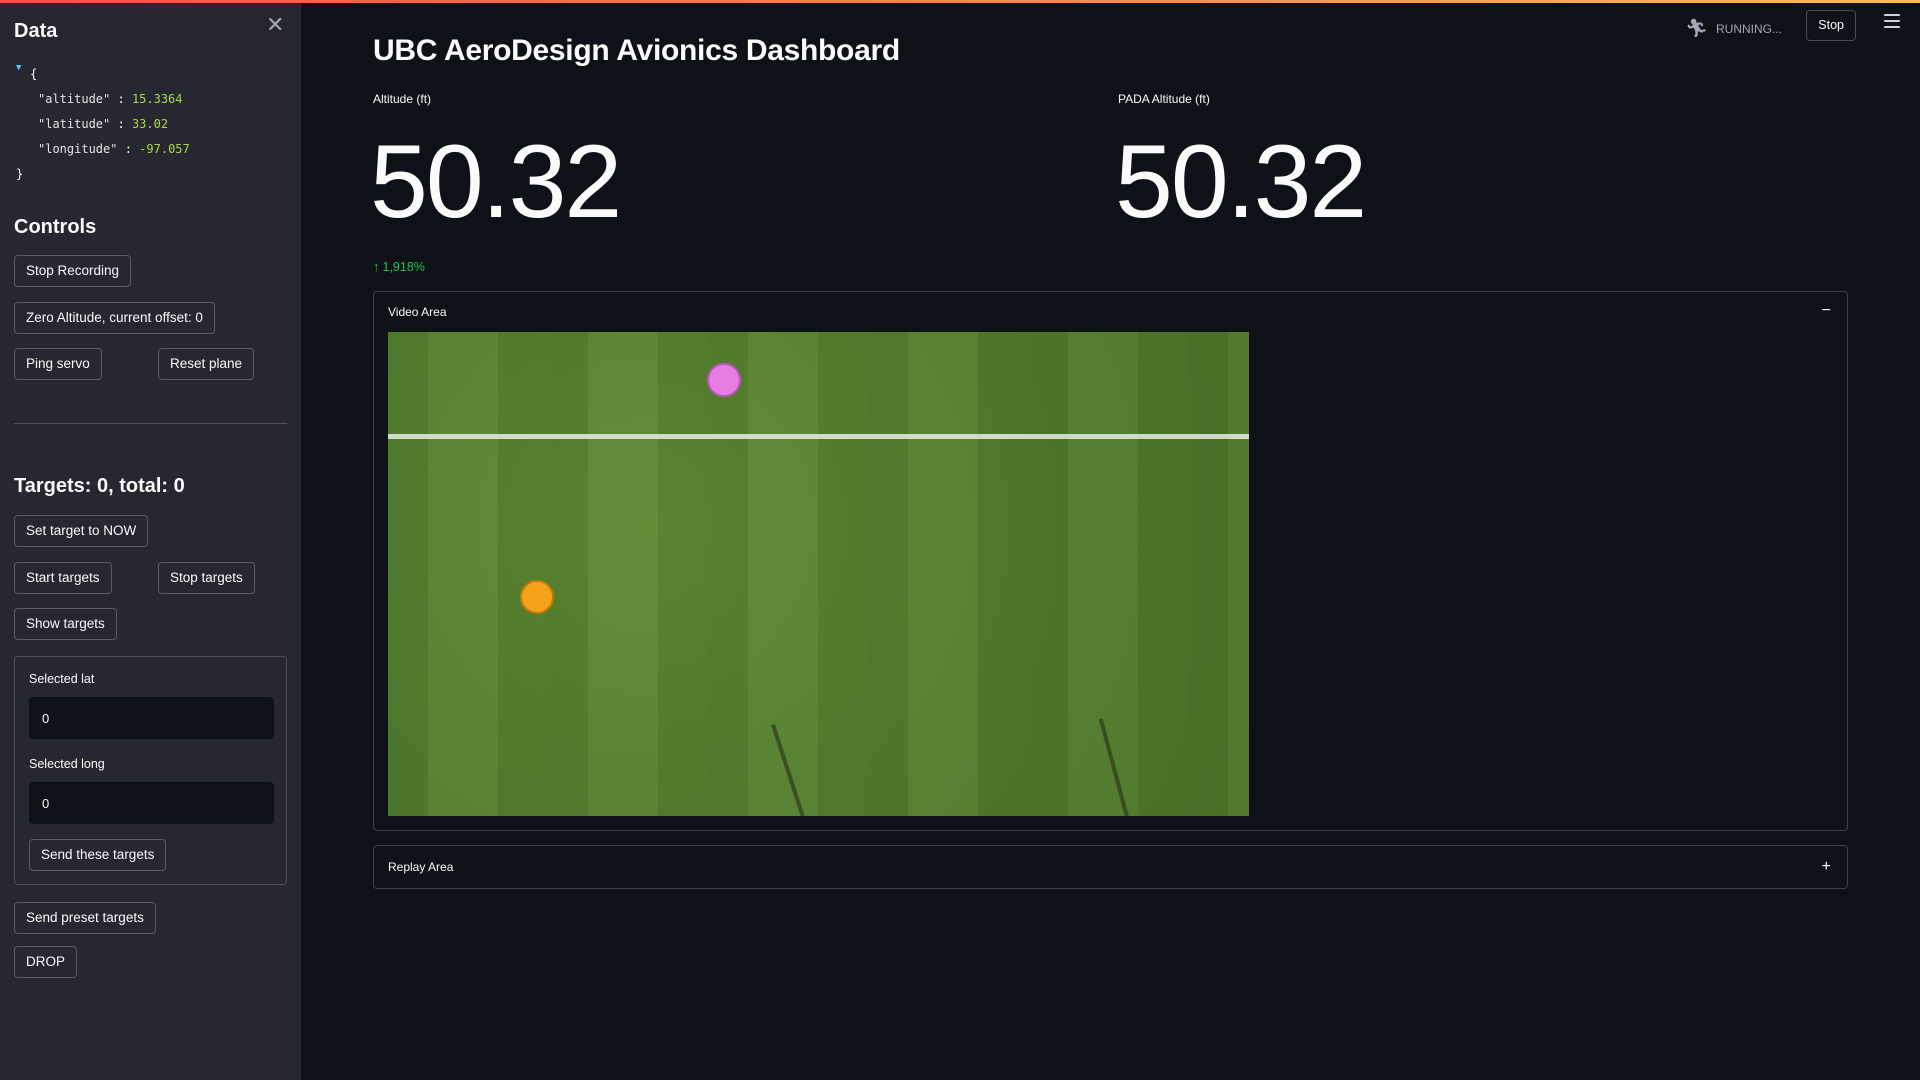  I want to click on selected-lat-input, so click(151, 718).